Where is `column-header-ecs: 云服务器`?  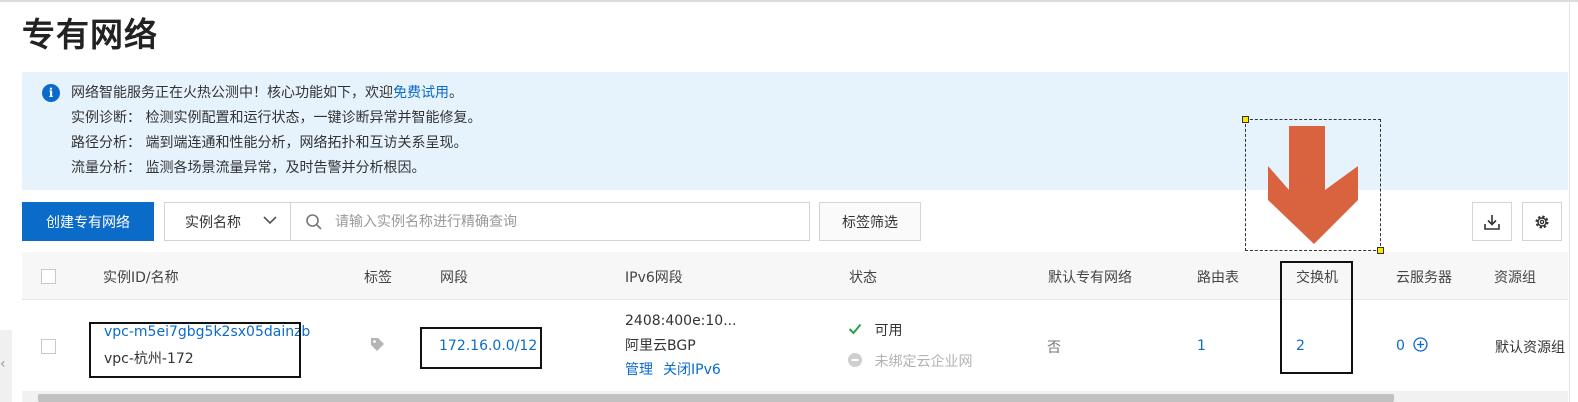 column-header-ecs: 云服务器 is located at coordinates (1424, 278).